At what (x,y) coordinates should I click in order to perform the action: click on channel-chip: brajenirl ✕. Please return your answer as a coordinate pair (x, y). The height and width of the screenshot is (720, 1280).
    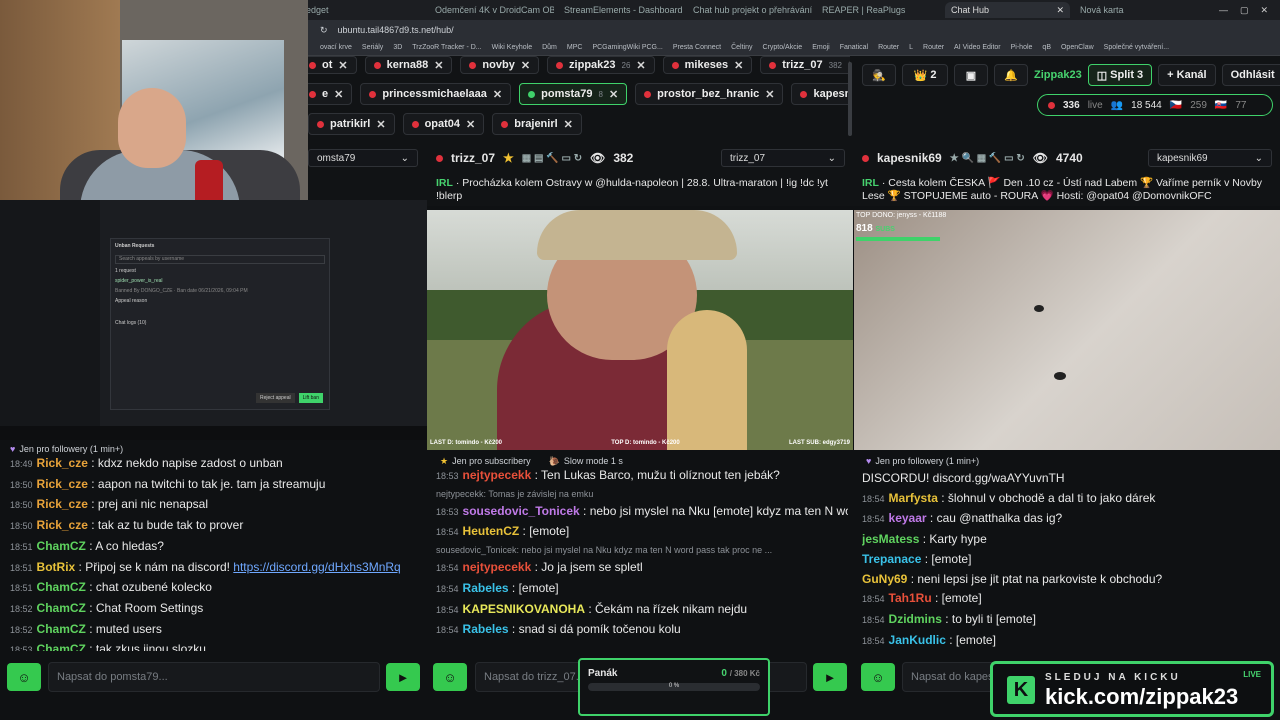
    Looking at the image, I should click on (537, 124).